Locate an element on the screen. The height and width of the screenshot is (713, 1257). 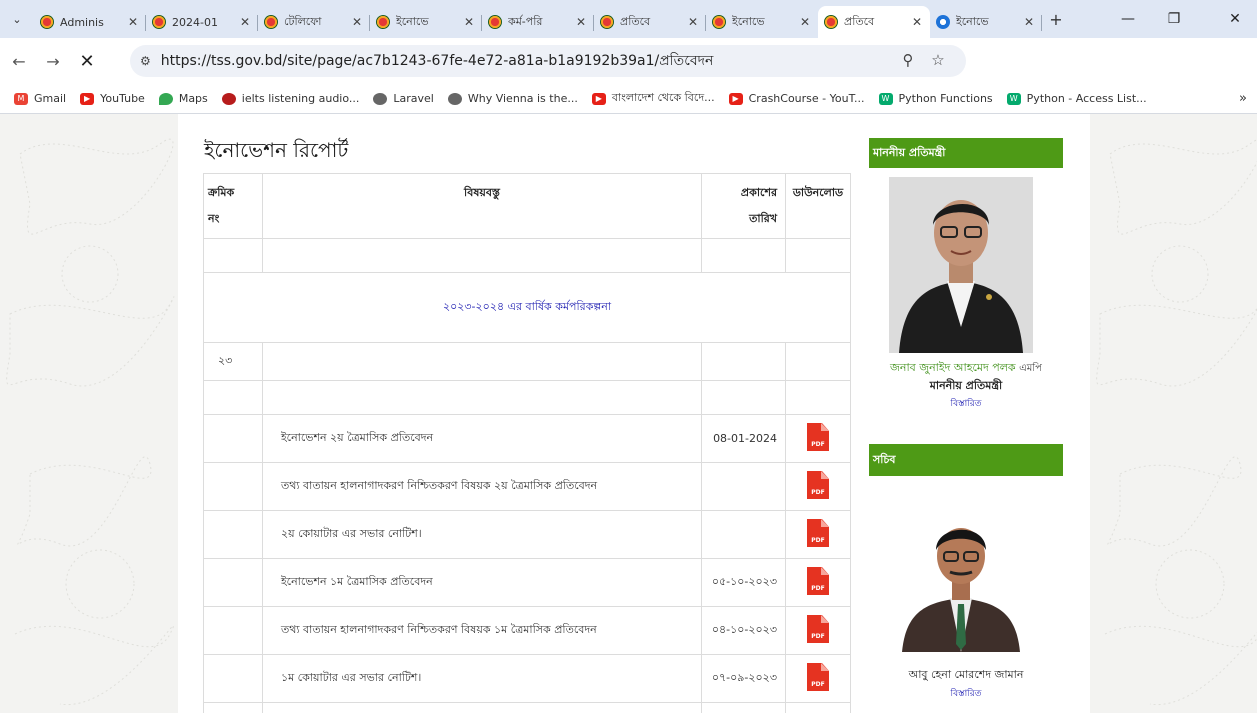
new-tab-icon: + is located at coordinates (1056, 19).